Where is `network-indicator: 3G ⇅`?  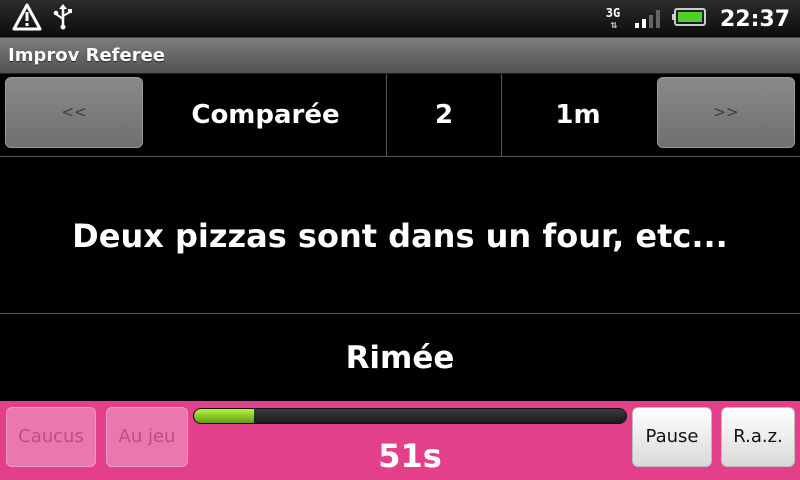 network-indicator: 3G ⇅ is located at coordinates (613, 19).